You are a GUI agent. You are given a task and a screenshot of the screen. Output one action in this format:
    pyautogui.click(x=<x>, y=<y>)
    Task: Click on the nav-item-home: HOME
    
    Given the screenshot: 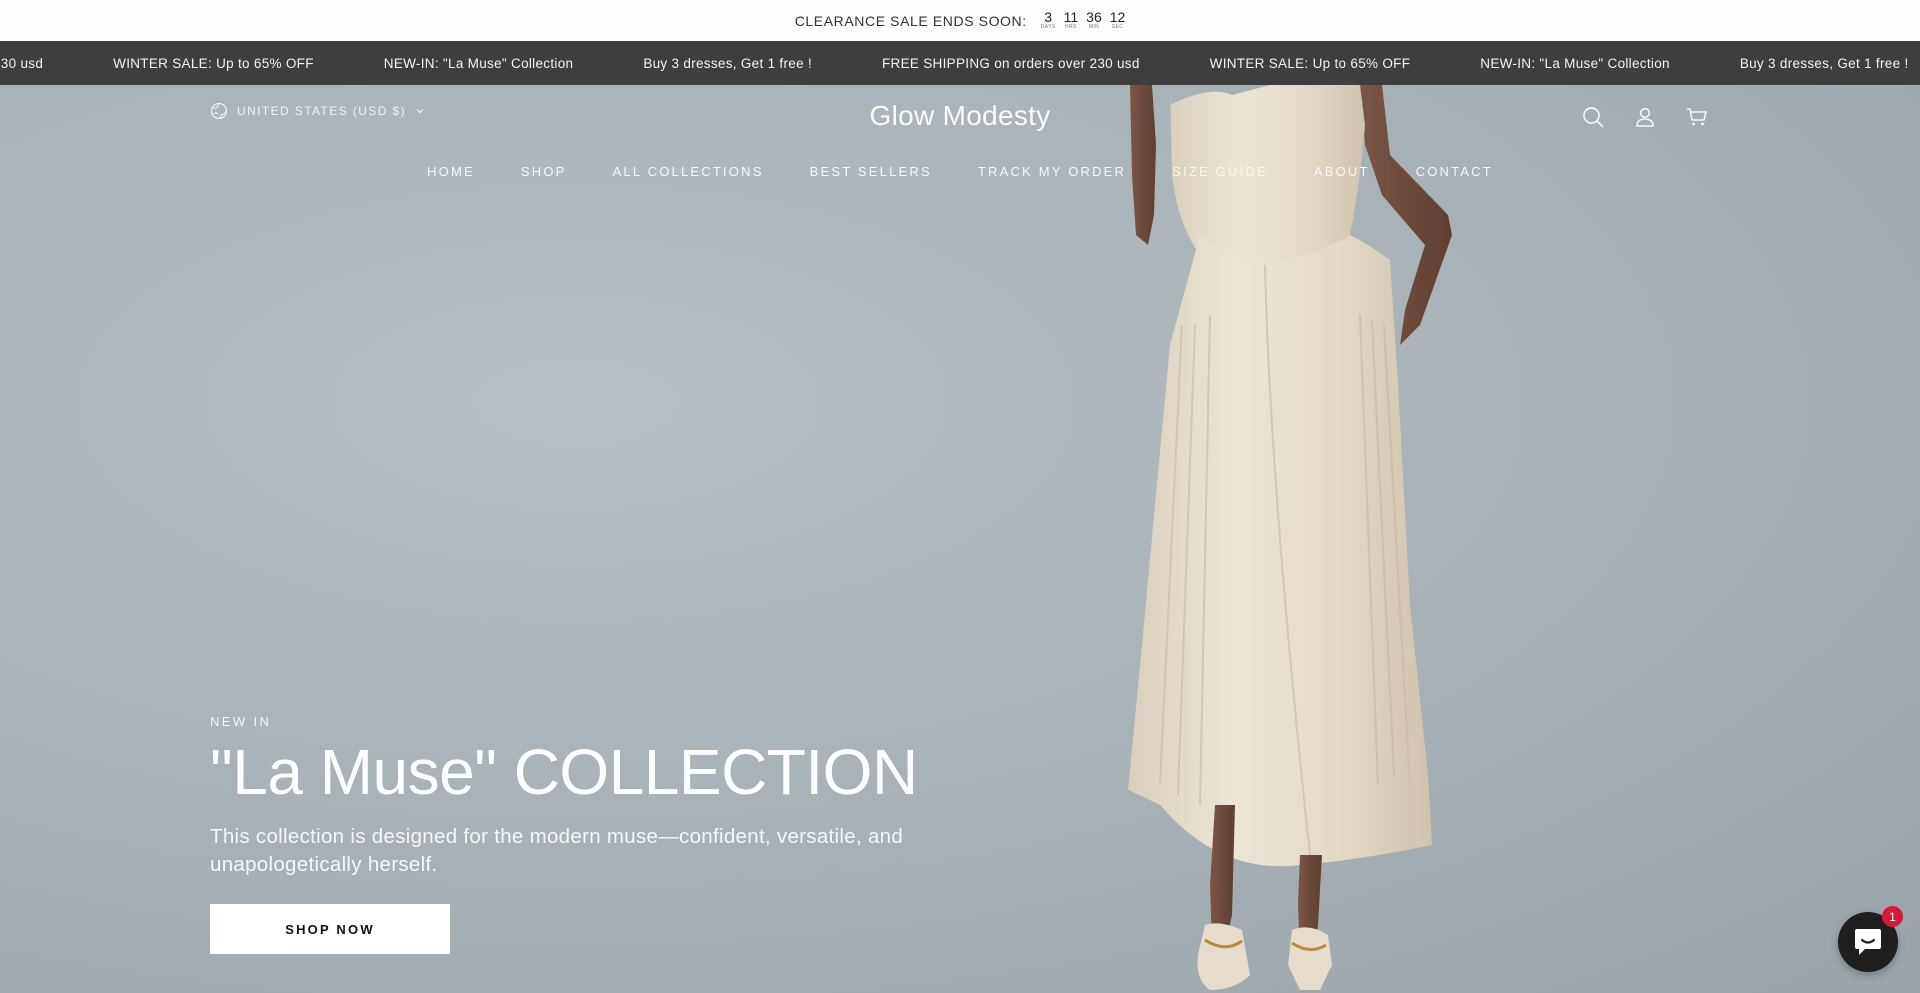 What is the action you would take?
    pyautogui.click(x=451, y=171)
    